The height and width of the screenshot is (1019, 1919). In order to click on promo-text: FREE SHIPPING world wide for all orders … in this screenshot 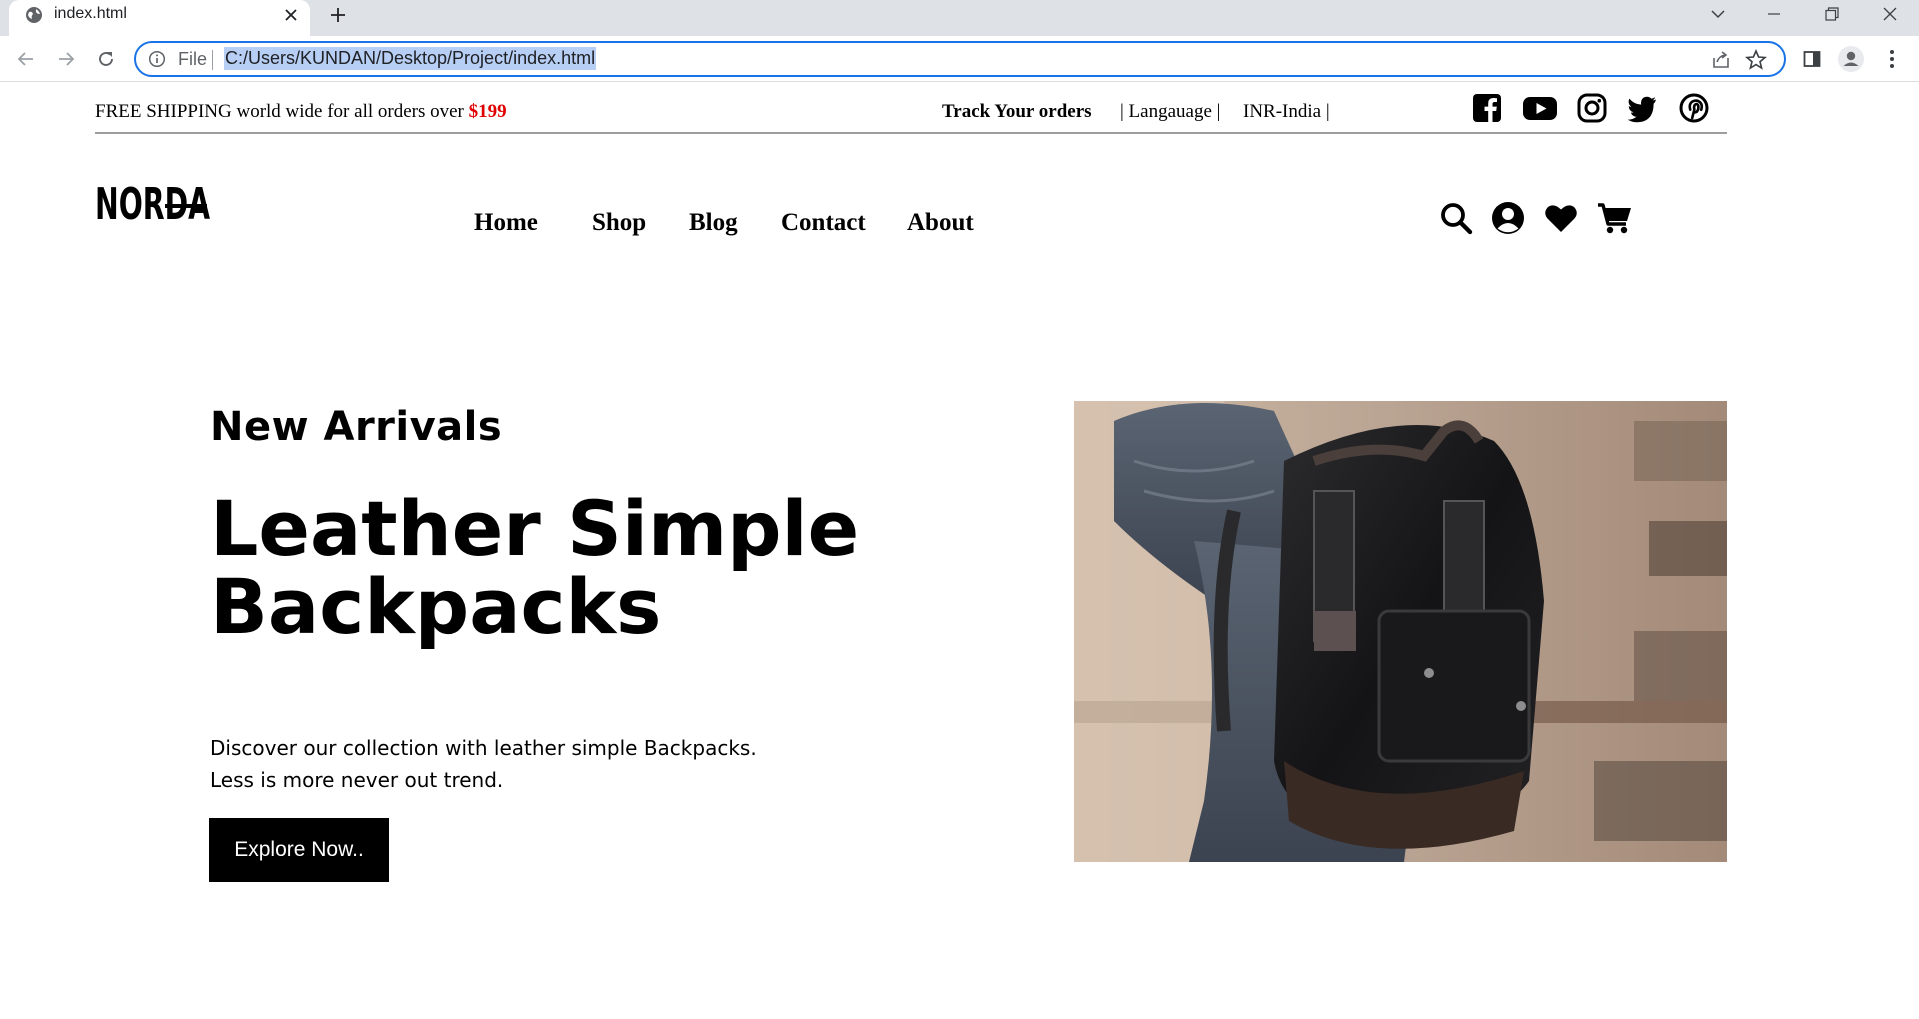, I will do `click(279, 111)`.